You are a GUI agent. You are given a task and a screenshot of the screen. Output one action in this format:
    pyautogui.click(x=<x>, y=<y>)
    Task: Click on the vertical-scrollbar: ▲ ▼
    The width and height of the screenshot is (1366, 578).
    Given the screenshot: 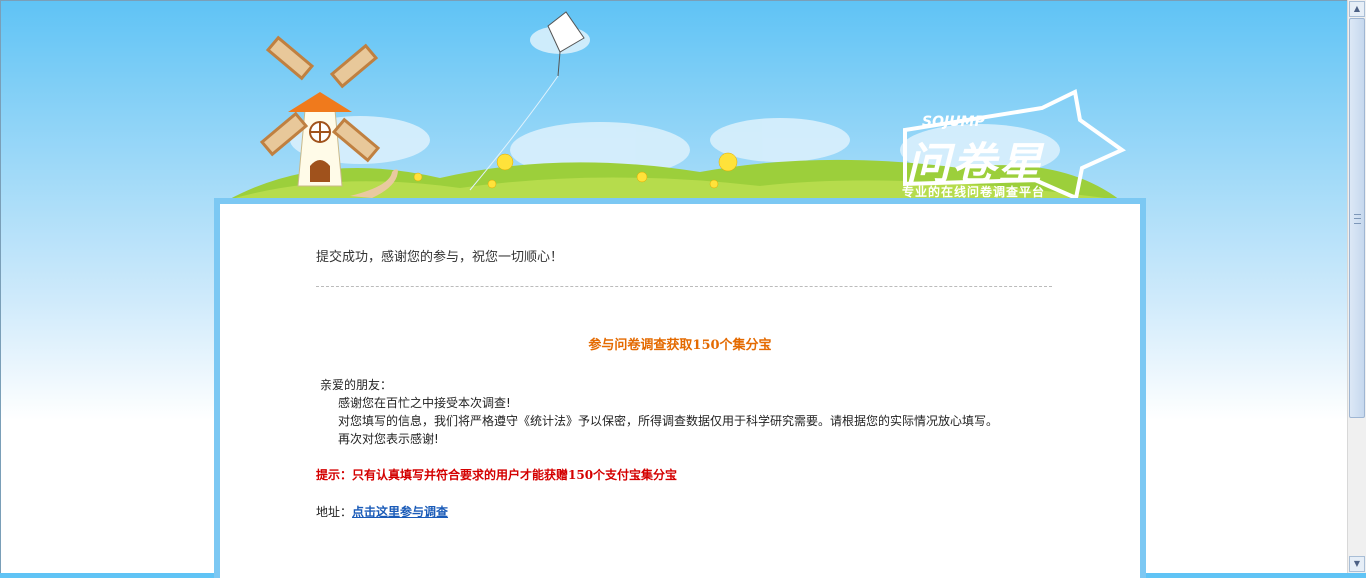 What is the action you would take?
    pyautogui.click(x=1356, y=286)
    